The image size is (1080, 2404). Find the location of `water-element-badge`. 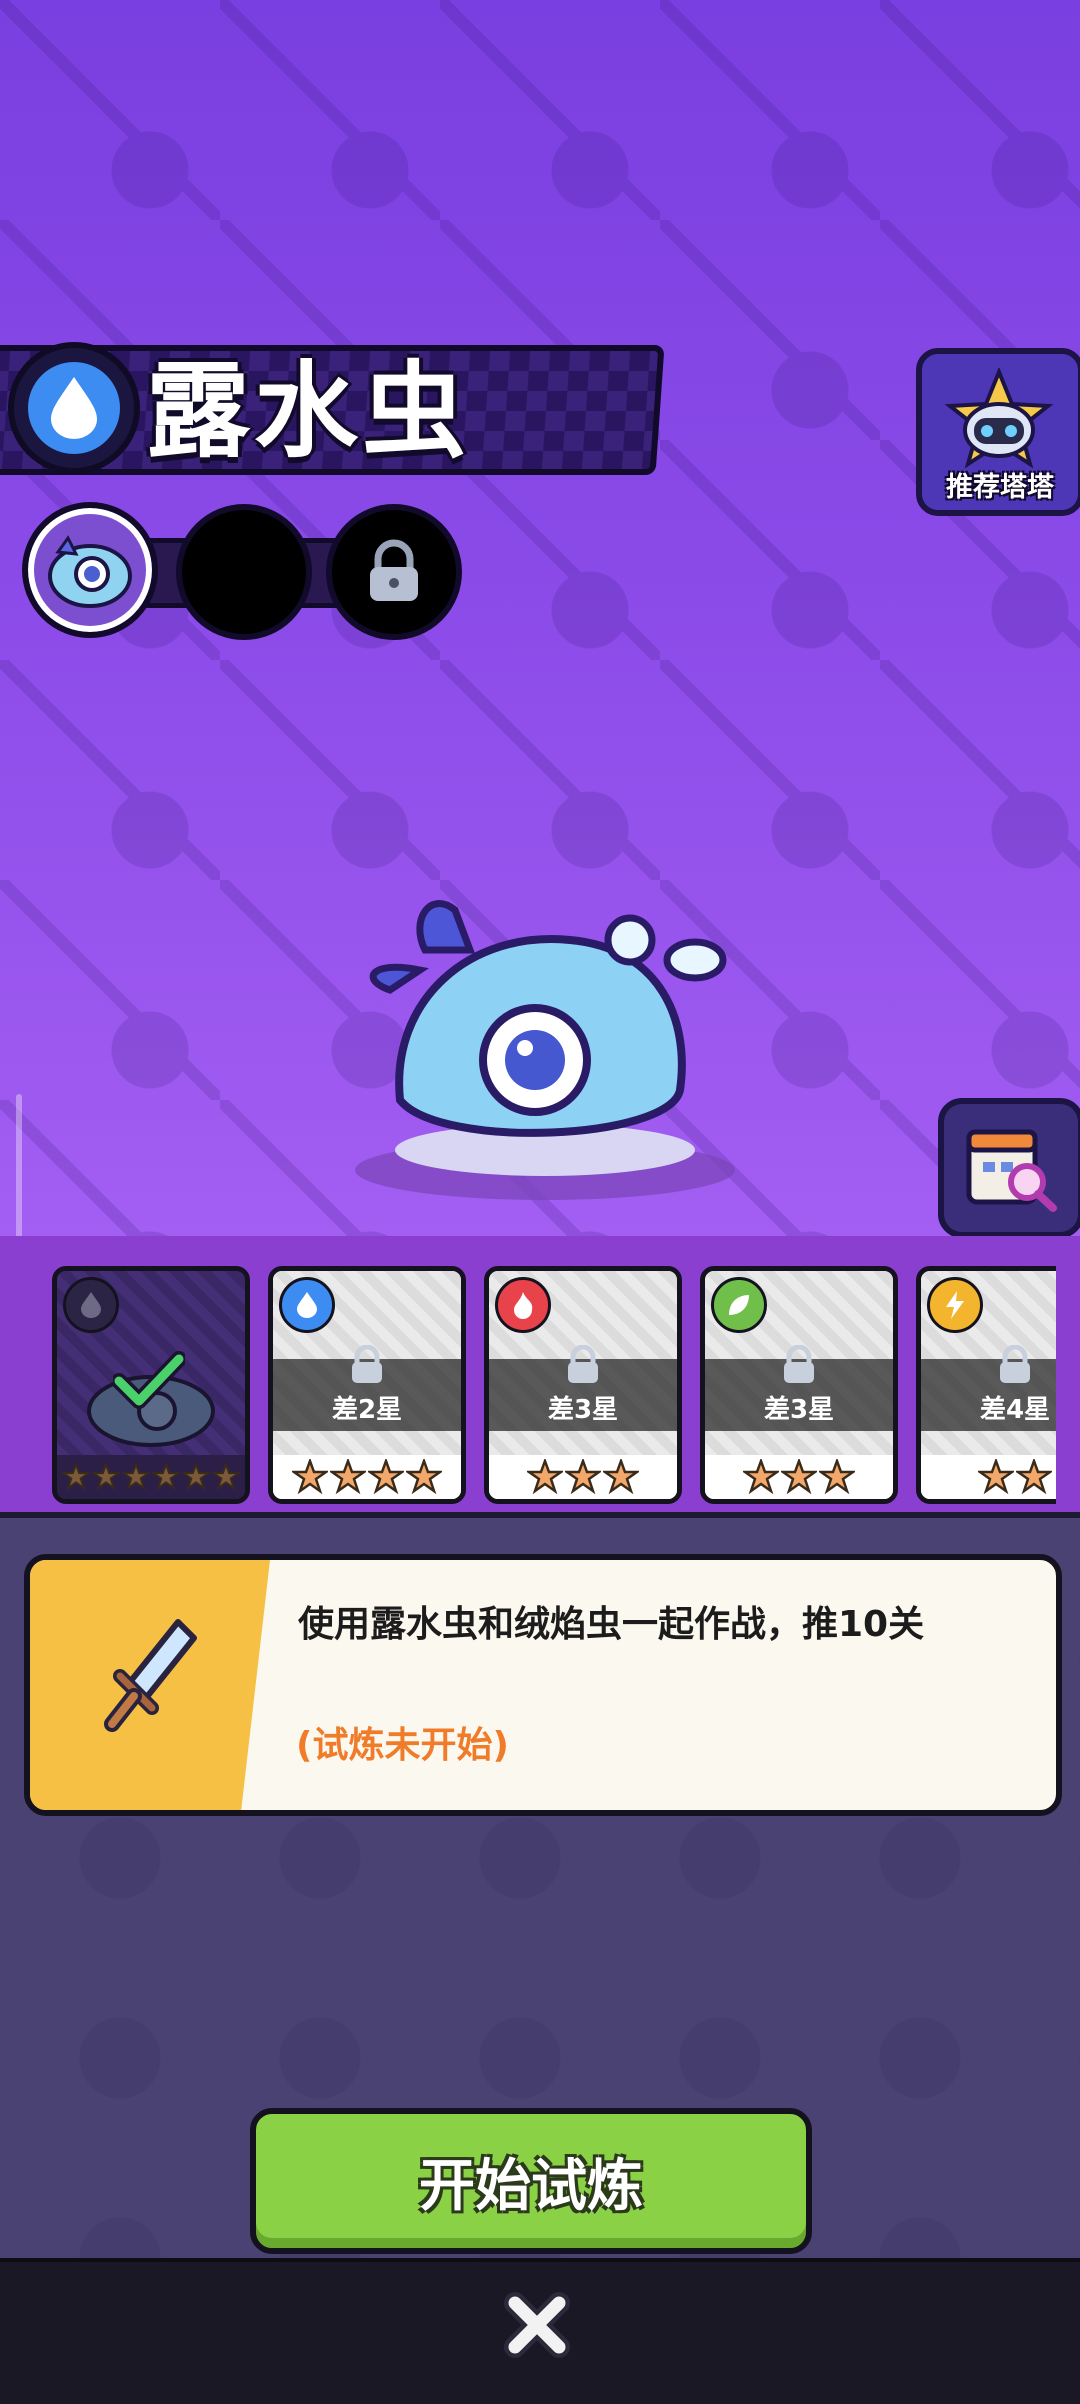

water-element-badge is located at coordinates (74, 408).